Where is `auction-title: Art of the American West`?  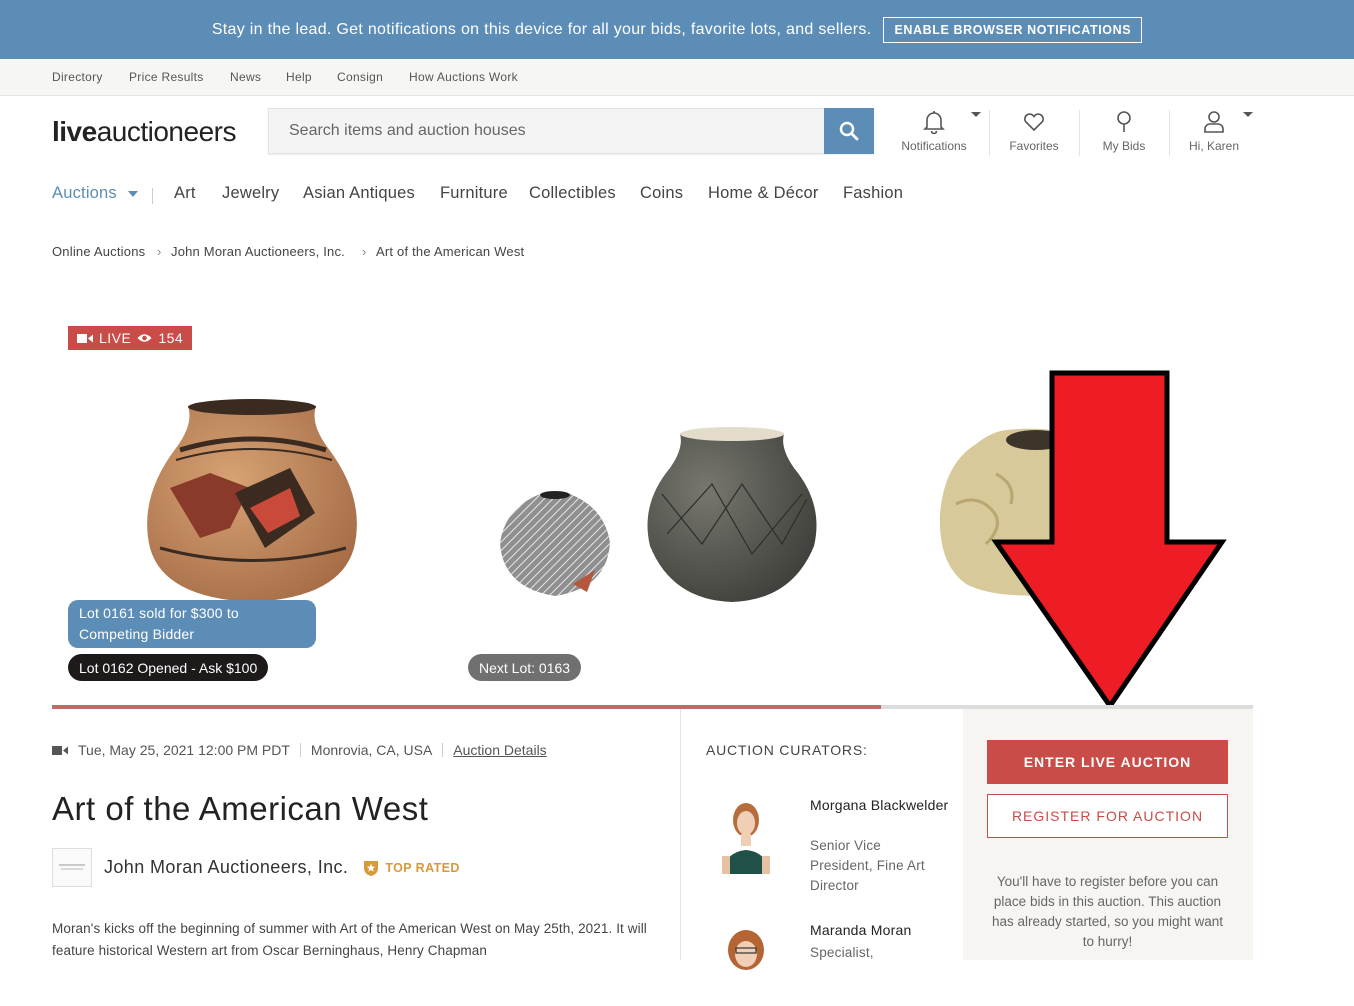
auction-title: Art of the American West is located at coordinates (240, 808).